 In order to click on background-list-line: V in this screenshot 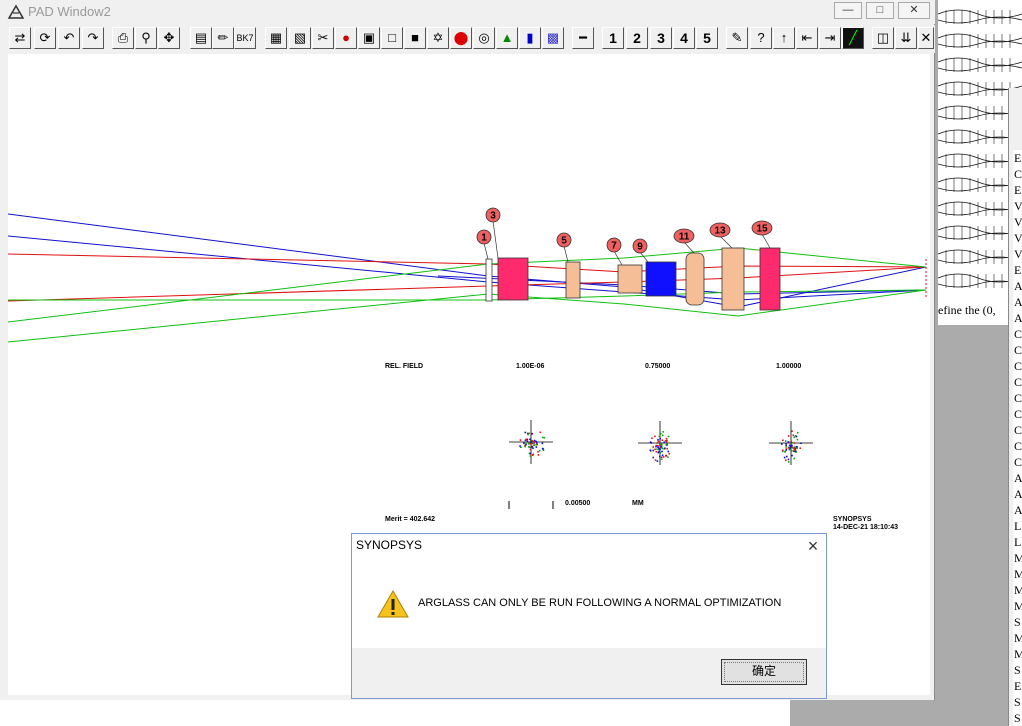, I will do `click(1018, 254)`.